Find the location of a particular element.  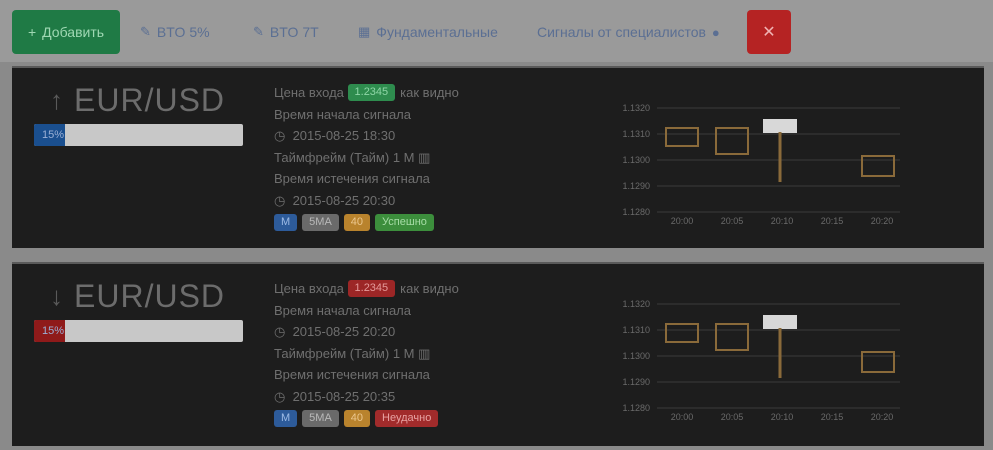

toolbar-link-specialists: Сигналы от специалистов ● is located at coordinates (628, 32).